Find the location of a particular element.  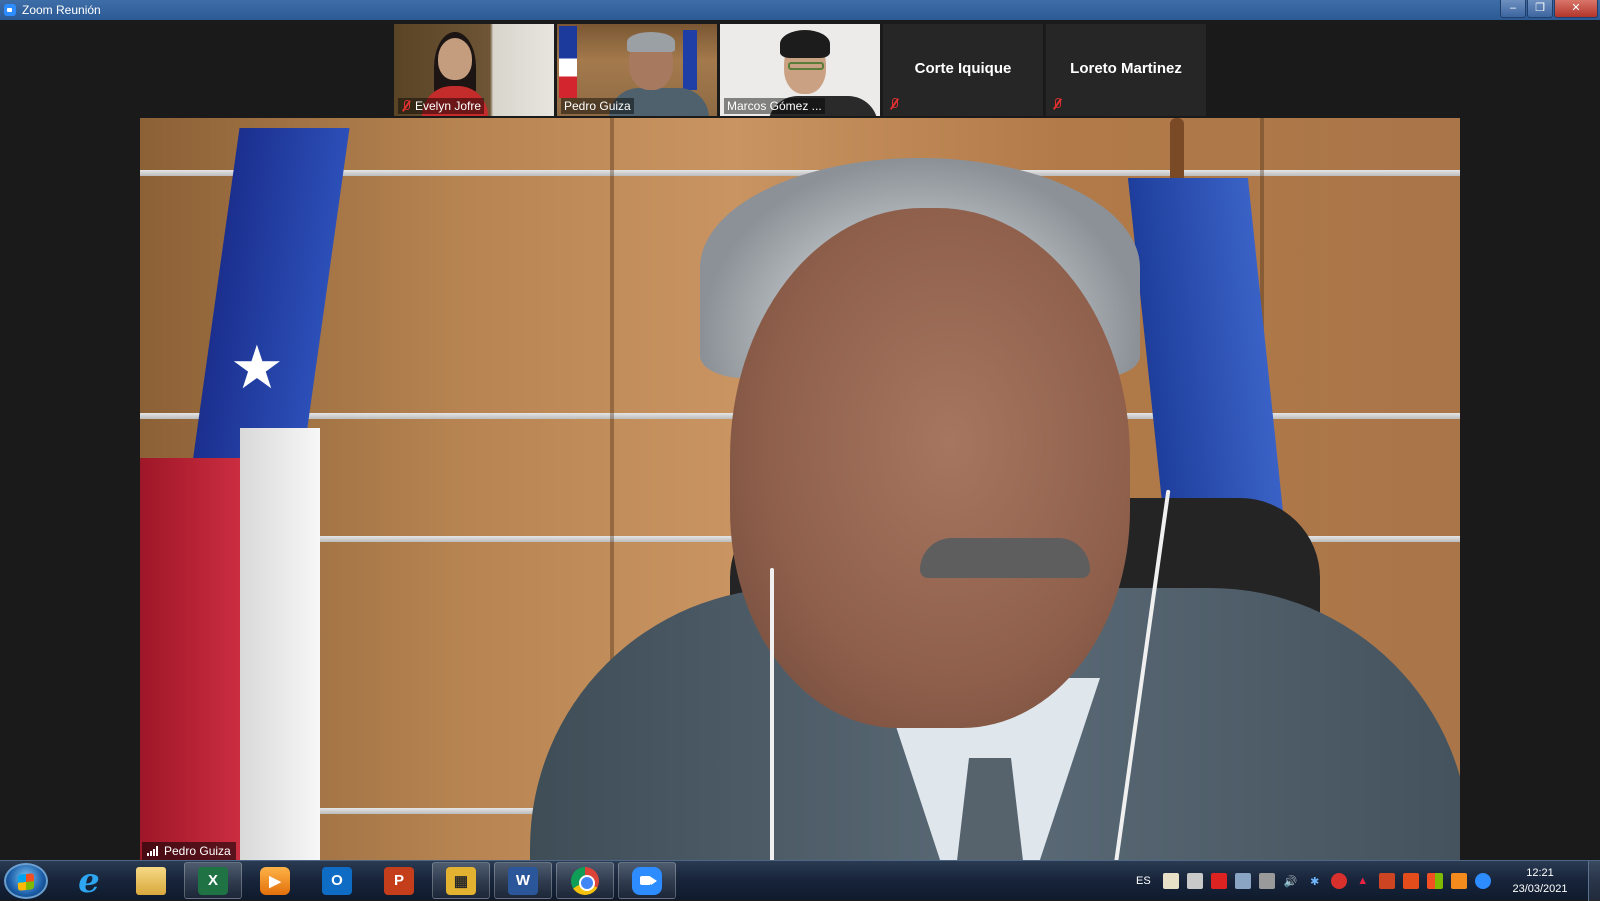

update-icon: ▲ is located at coordinates (1363, 881).